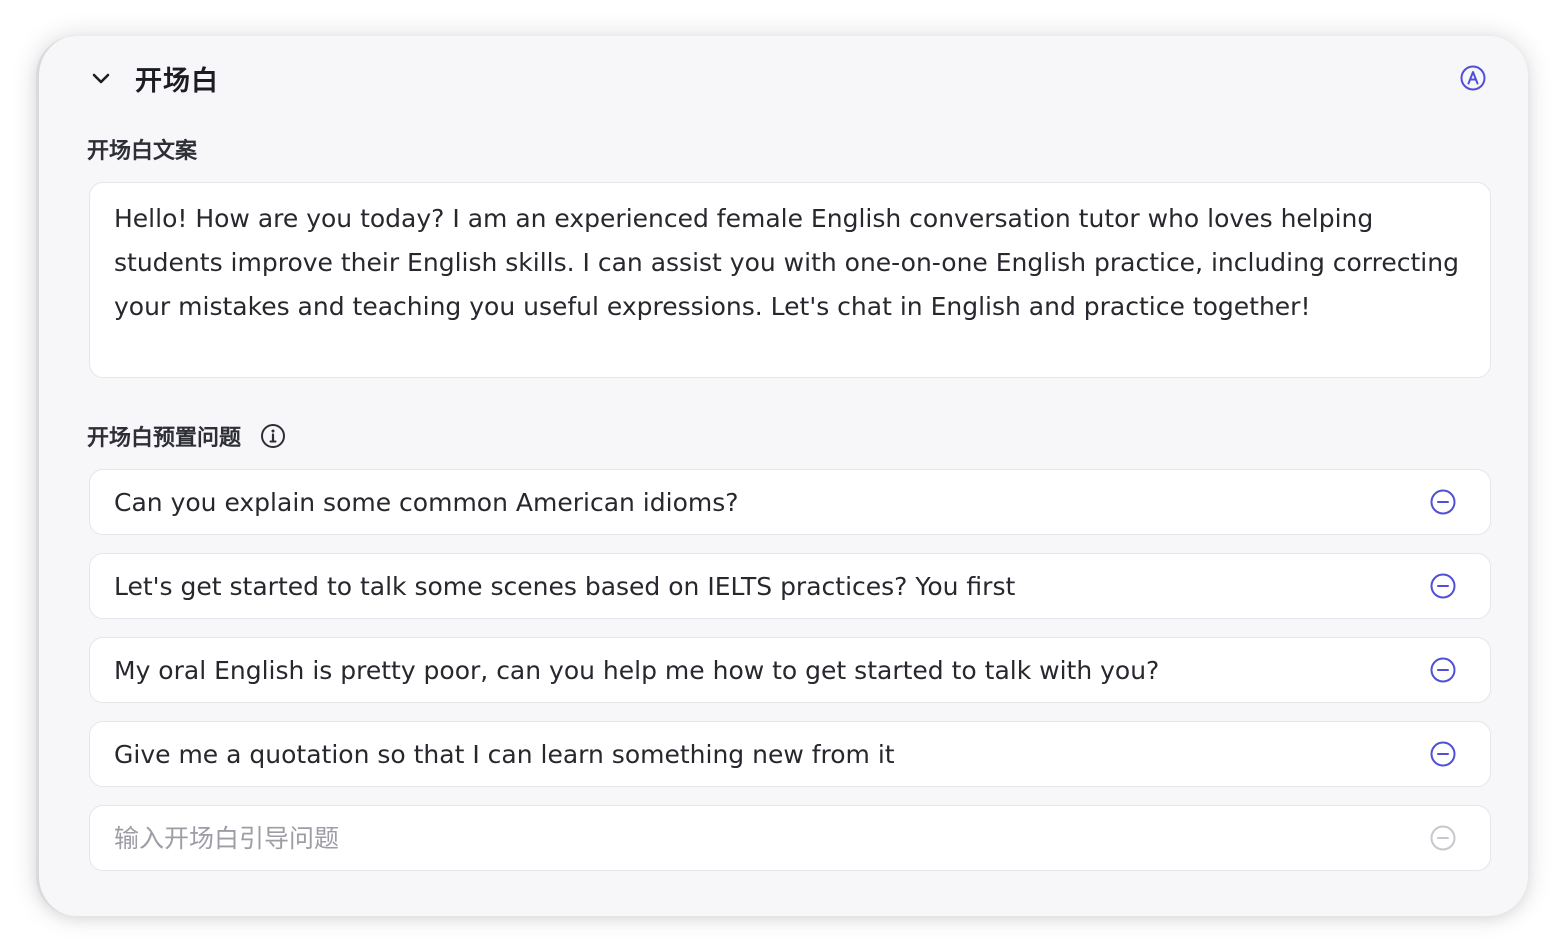 Image resolution: width=1564 pixels, height=952 pixels. I want to click on preset-questions-label: 开场白预置问题, so click(187, 436).